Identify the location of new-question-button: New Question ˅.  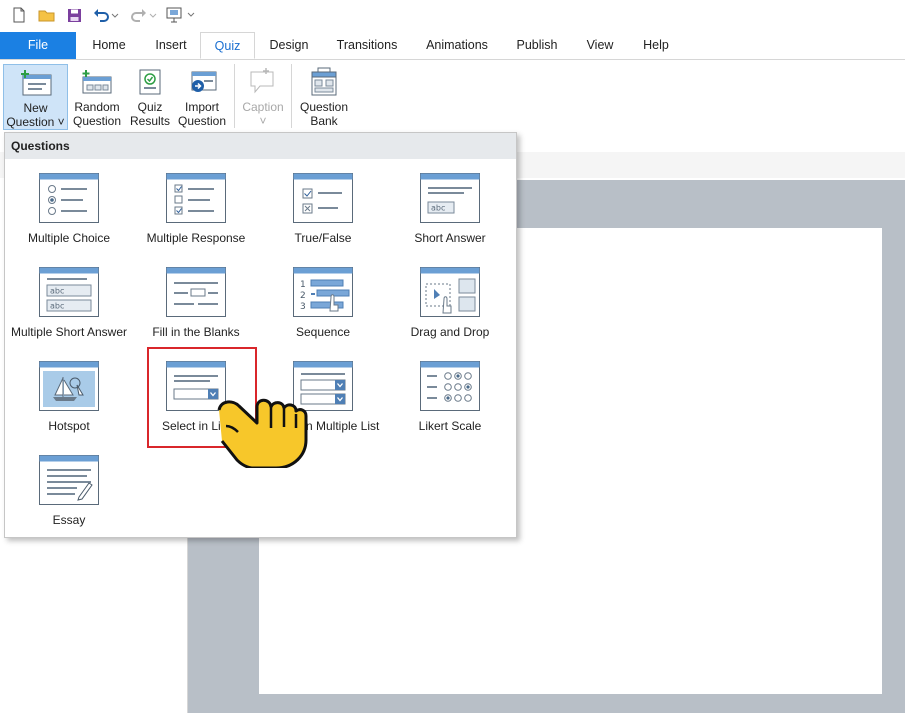
(35, 97).